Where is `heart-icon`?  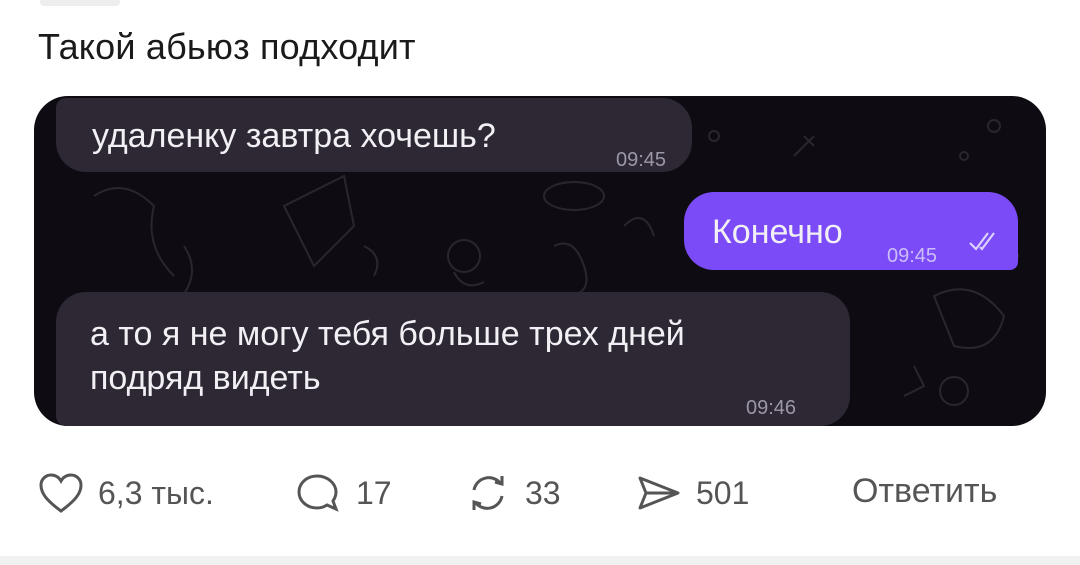
heart-icon is located at coordinates (61, 493).